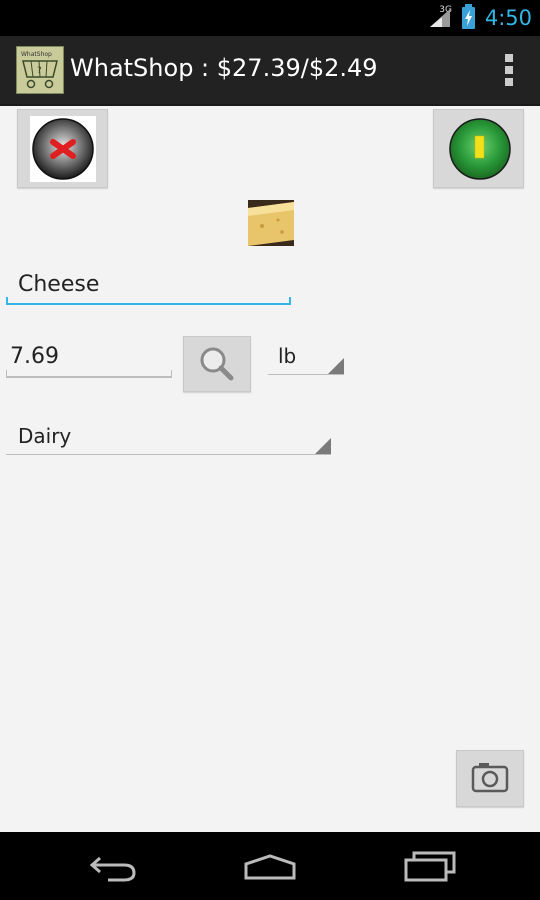  What do you see at coordinates (336, 366) in the screenshot?
I see `unit-spinner-arrow-icon` at bounding box center [336, 366].